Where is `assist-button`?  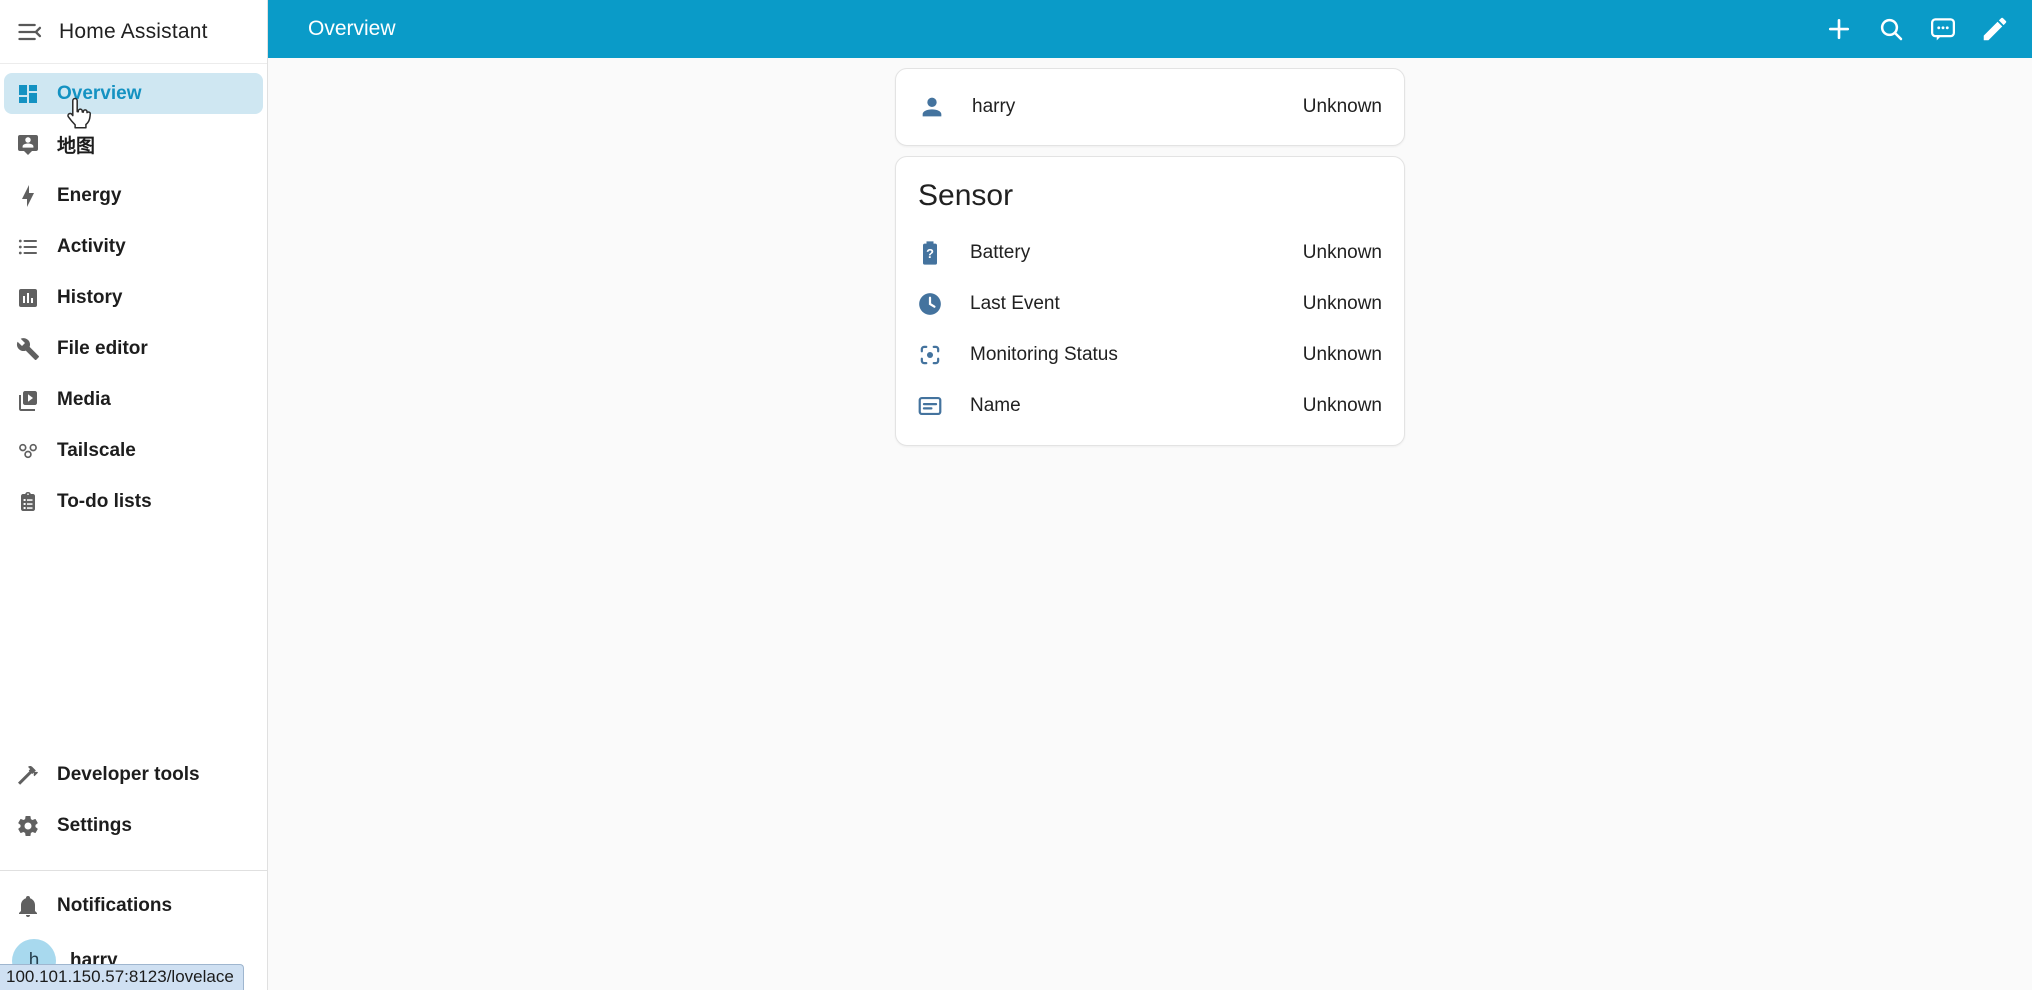 assist-button is located at coordinates (1943, 29).